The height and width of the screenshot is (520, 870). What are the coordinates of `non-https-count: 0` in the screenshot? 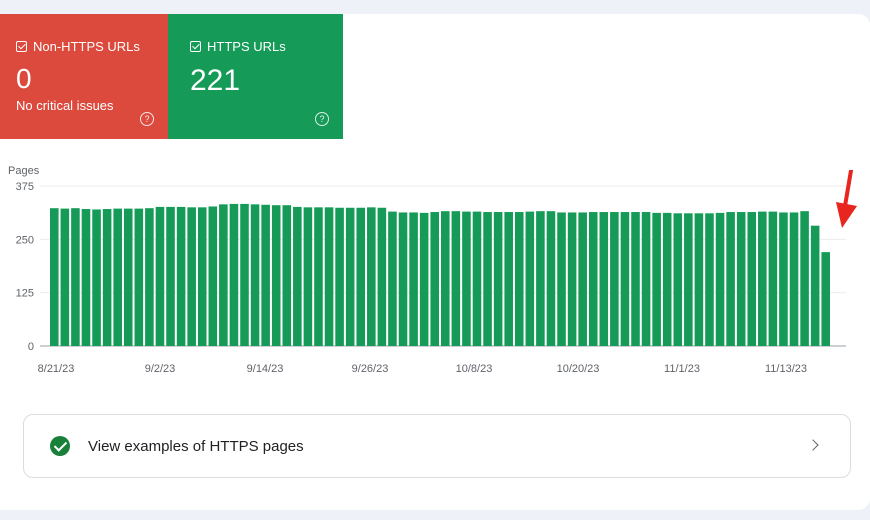 It's located at (24, 78).